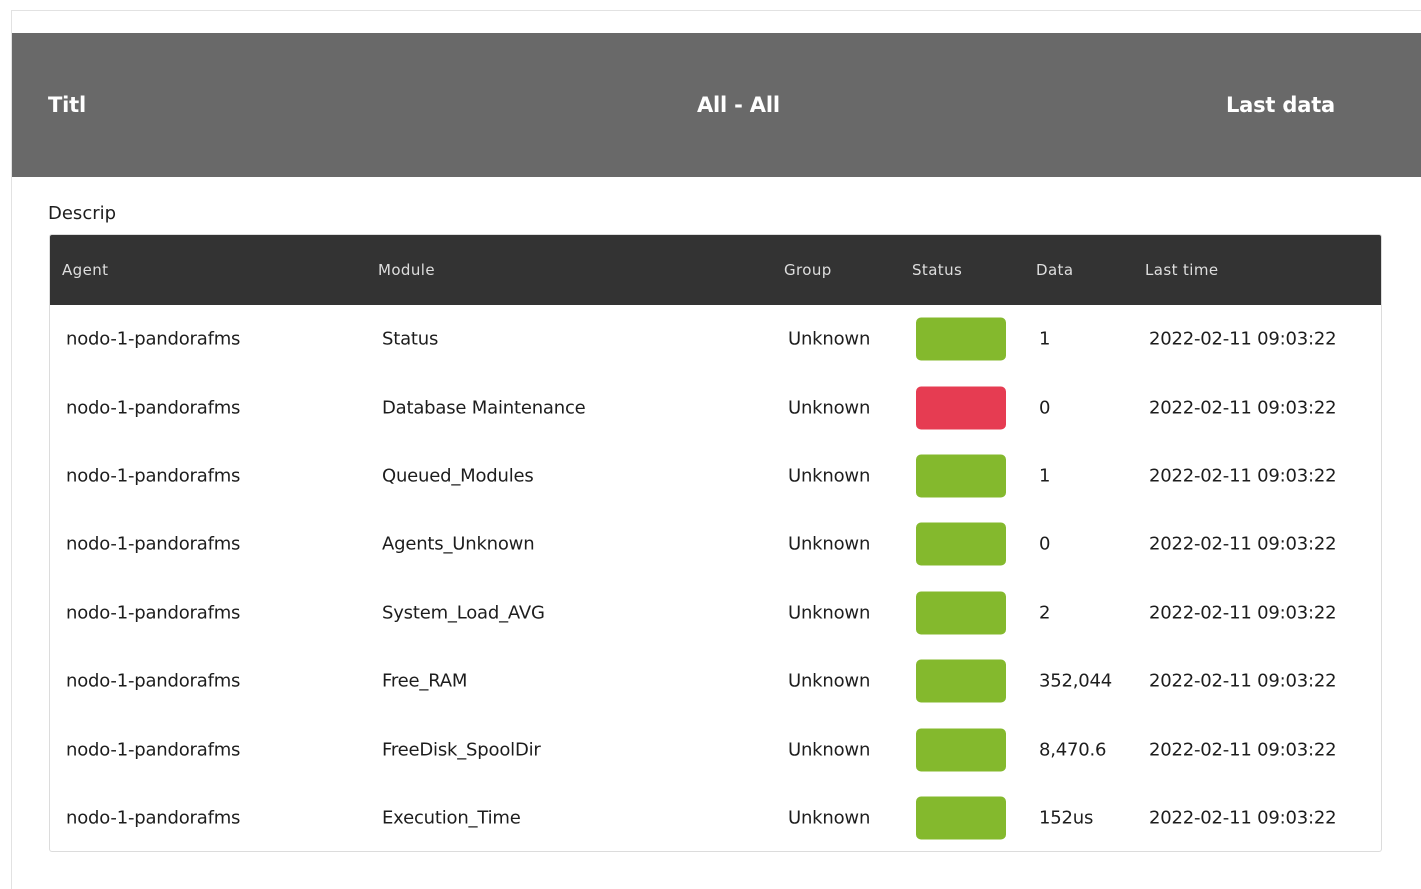 The height and width of the screenshot is (889, 1421). What do you see at coordinates (715, 270) in the screenshot?
I see `table-header: Agent Module Group Status Data Last time` at bounding box center [715, 270].